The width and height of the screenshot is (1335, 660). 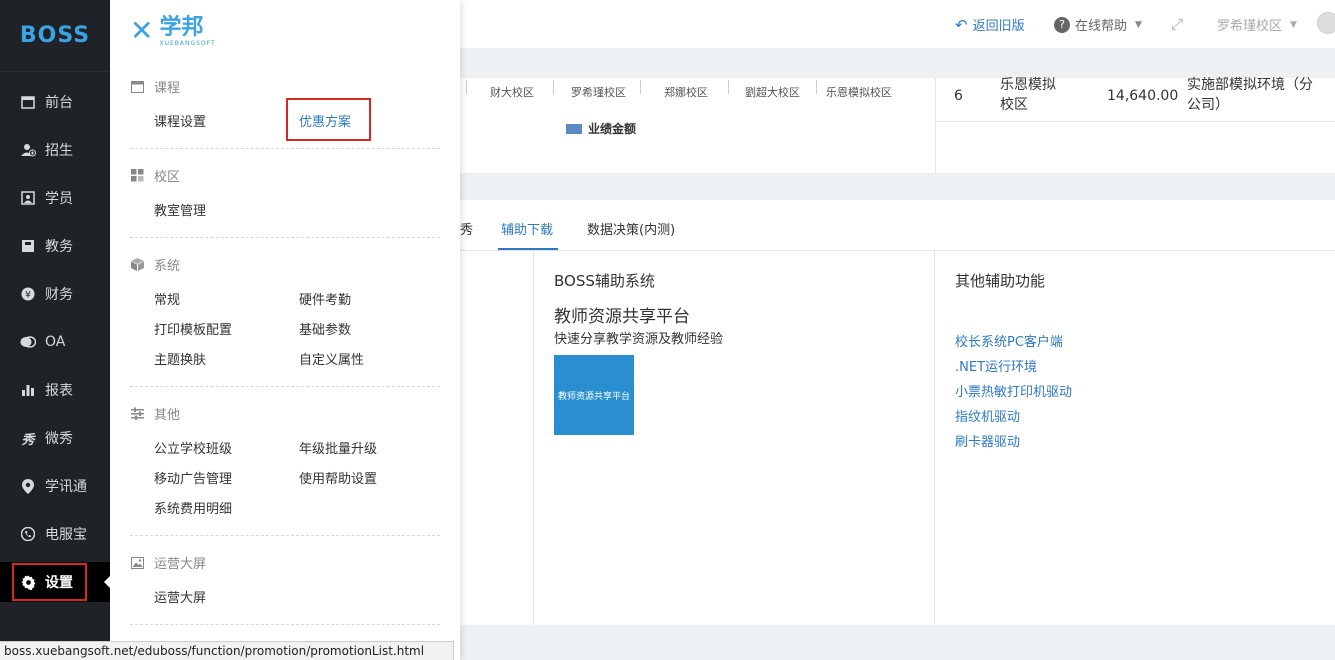 I want to click on x-tick-label: 郑娜校区, so click(x=686, y=92).